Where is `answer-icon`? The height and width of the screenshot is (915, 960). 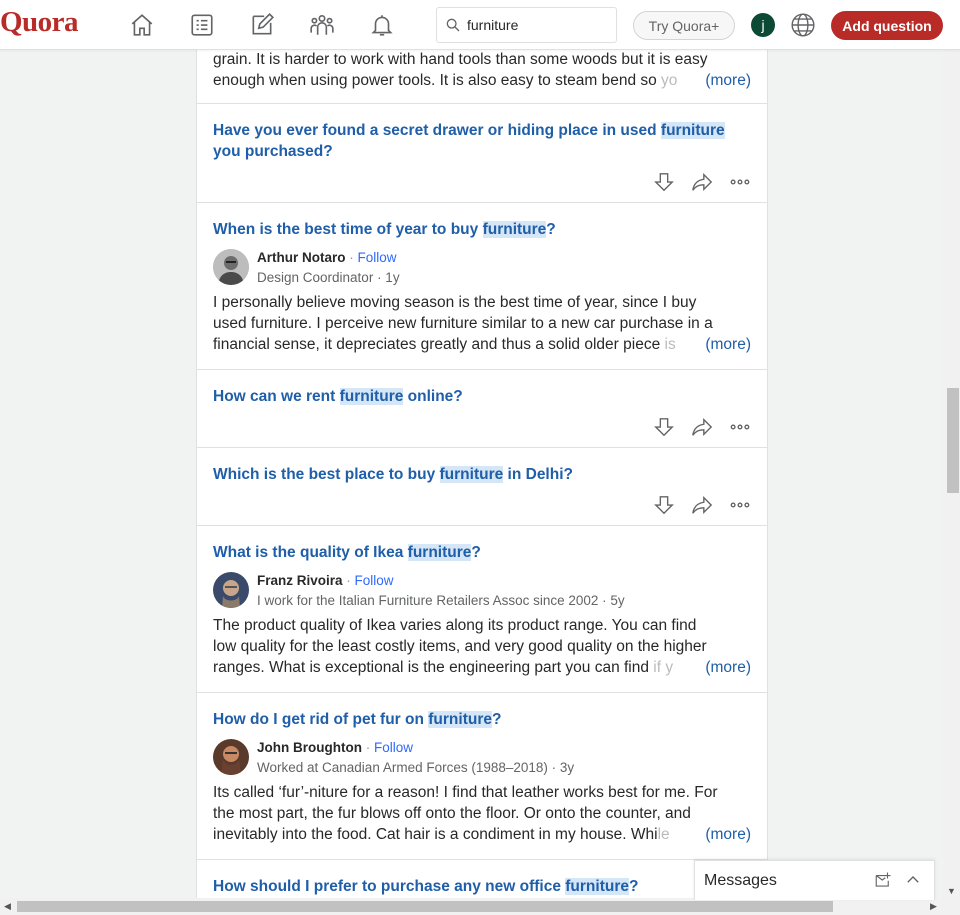 answer-icon is located at coordinates (262, 25).